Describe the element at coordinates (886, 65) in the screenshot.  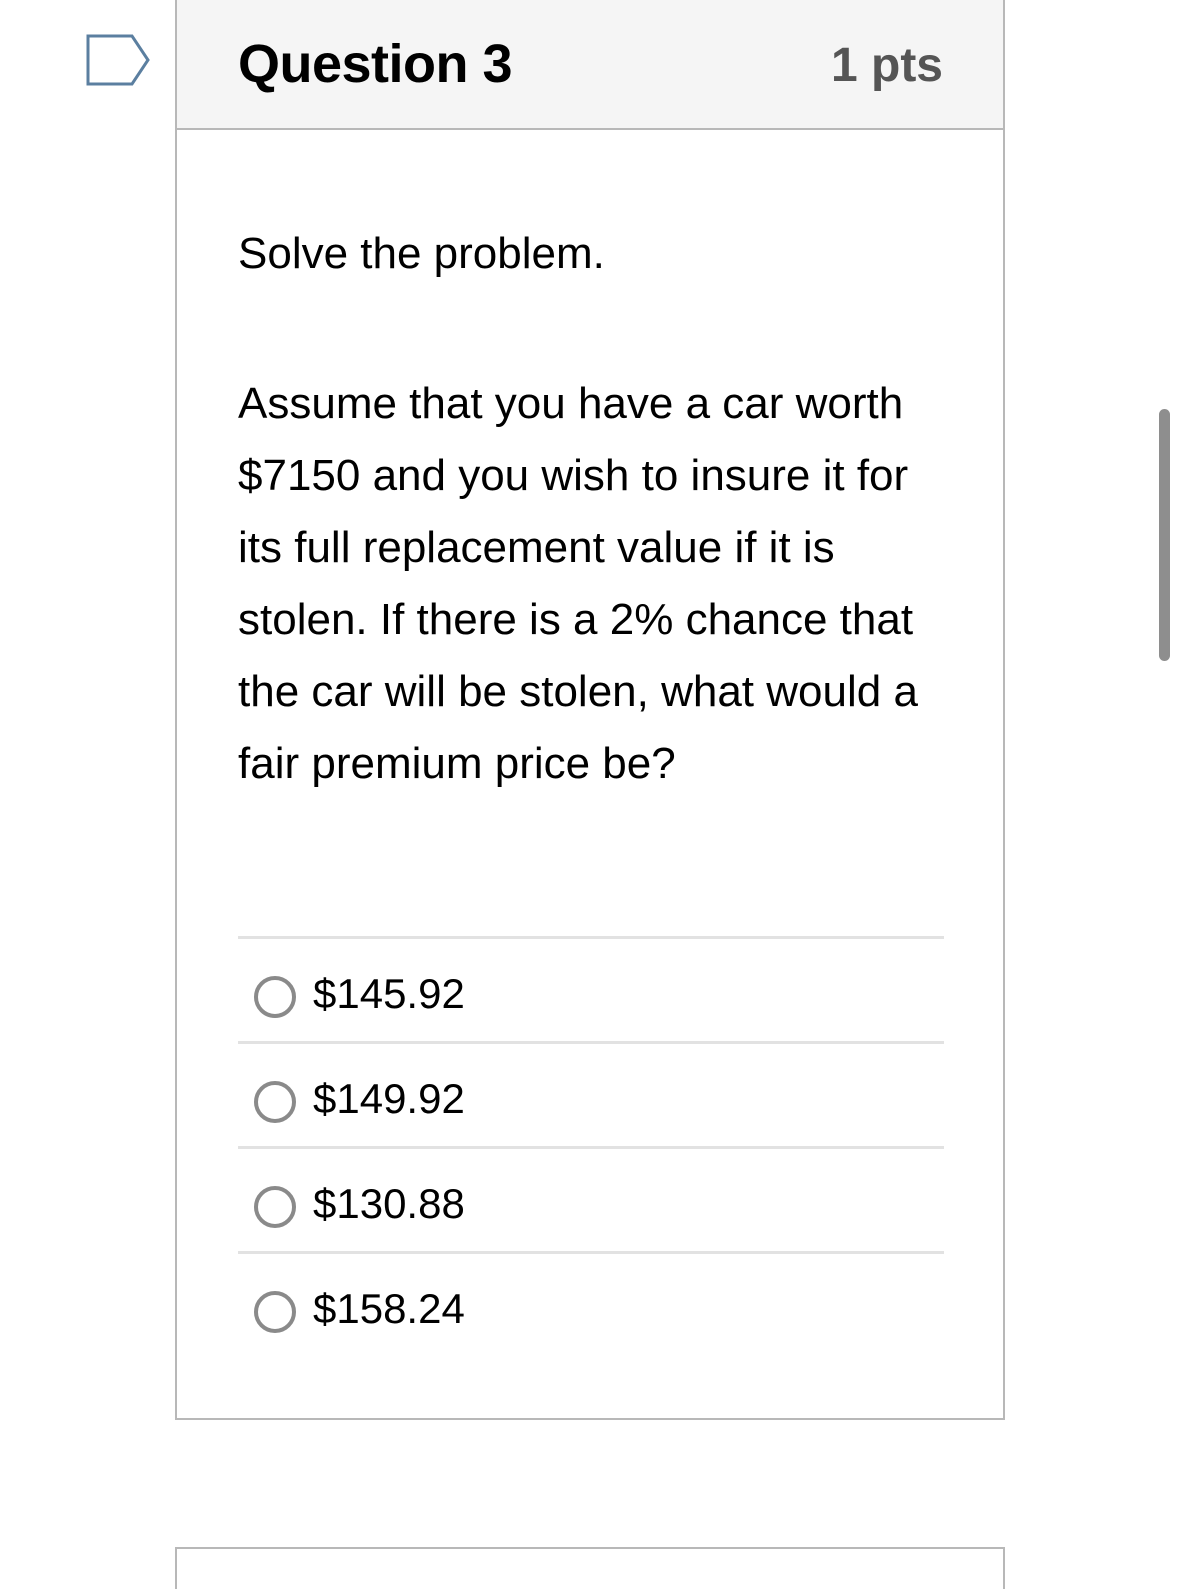
I see `question-points: 1 pts` at that location.